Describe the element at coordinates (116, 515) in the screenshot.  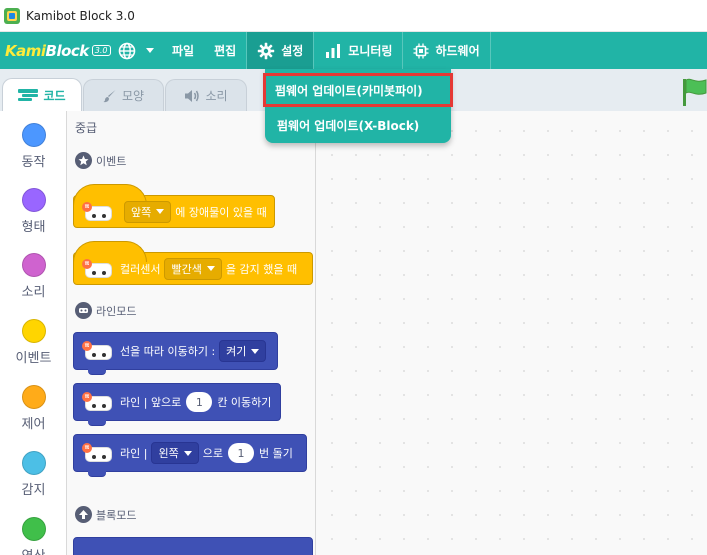
I see `section-blockmode-label: 블록모드` at that location.